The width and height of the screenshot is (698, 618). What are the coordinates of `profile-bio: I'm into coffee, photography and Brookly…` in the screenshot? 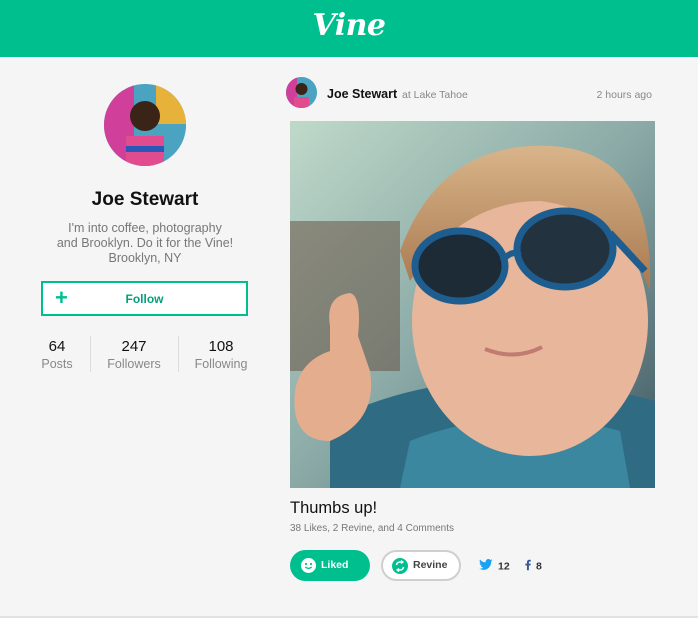 It's located at (145, 243).